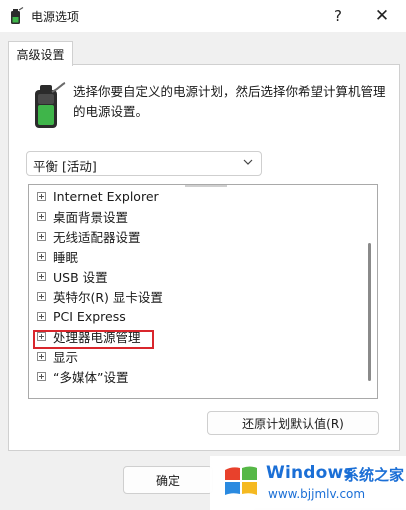  I want to click on tree-item-label: 睡眠, so click(66, 257).